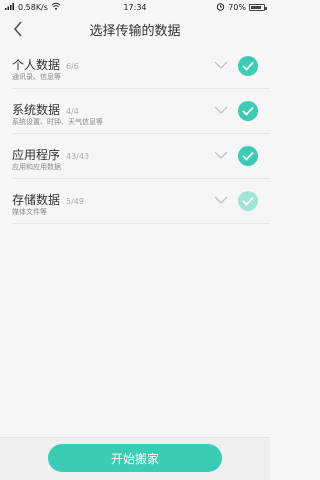 Image resolution: width=320 pixels, height=480 pixels. Describe the element at coordinates (56, 7) in the screenshot. I see `wifi-icon` at that location.